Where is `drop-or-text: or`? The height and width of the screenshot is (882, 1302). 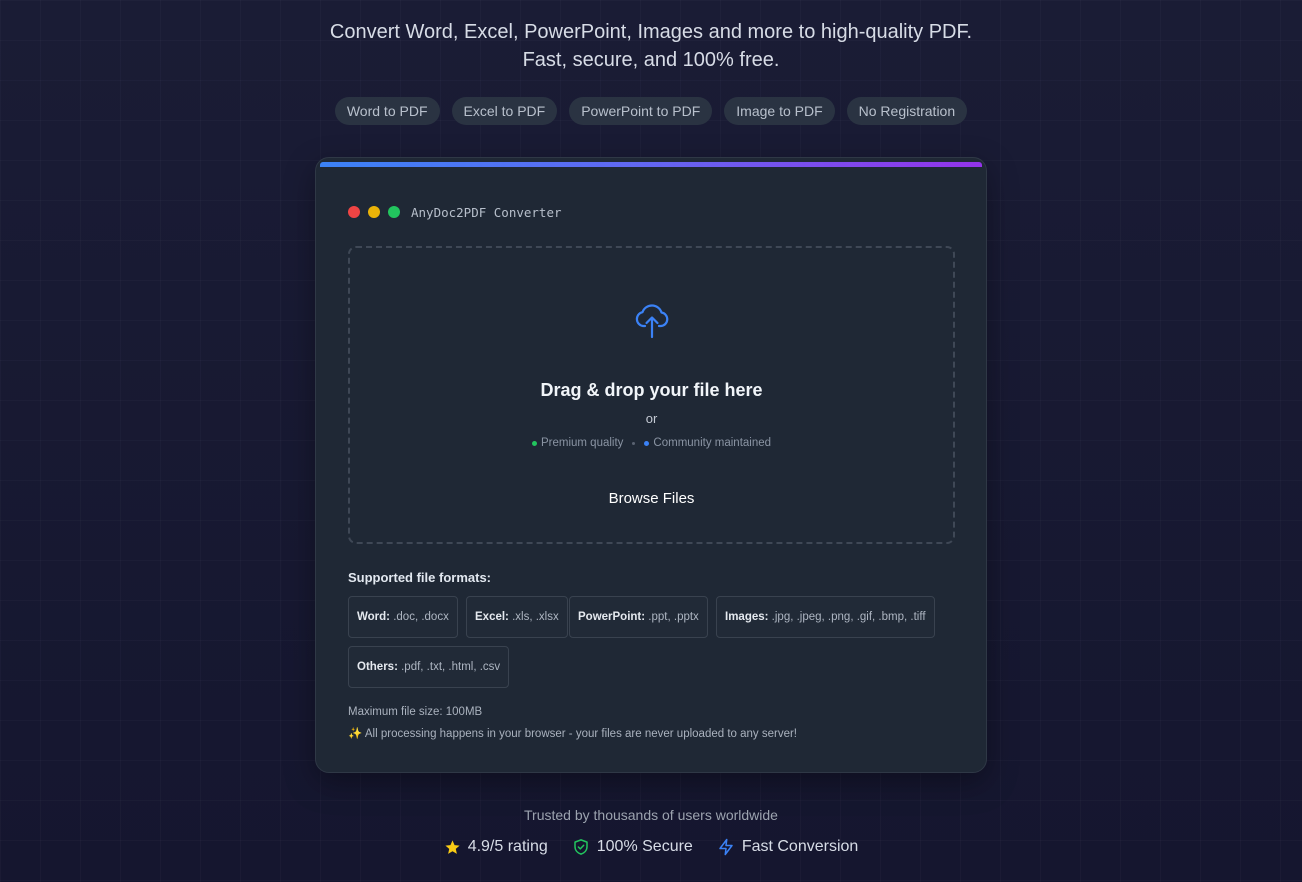 drop-or-text: or is located at coordinates (651, 418).